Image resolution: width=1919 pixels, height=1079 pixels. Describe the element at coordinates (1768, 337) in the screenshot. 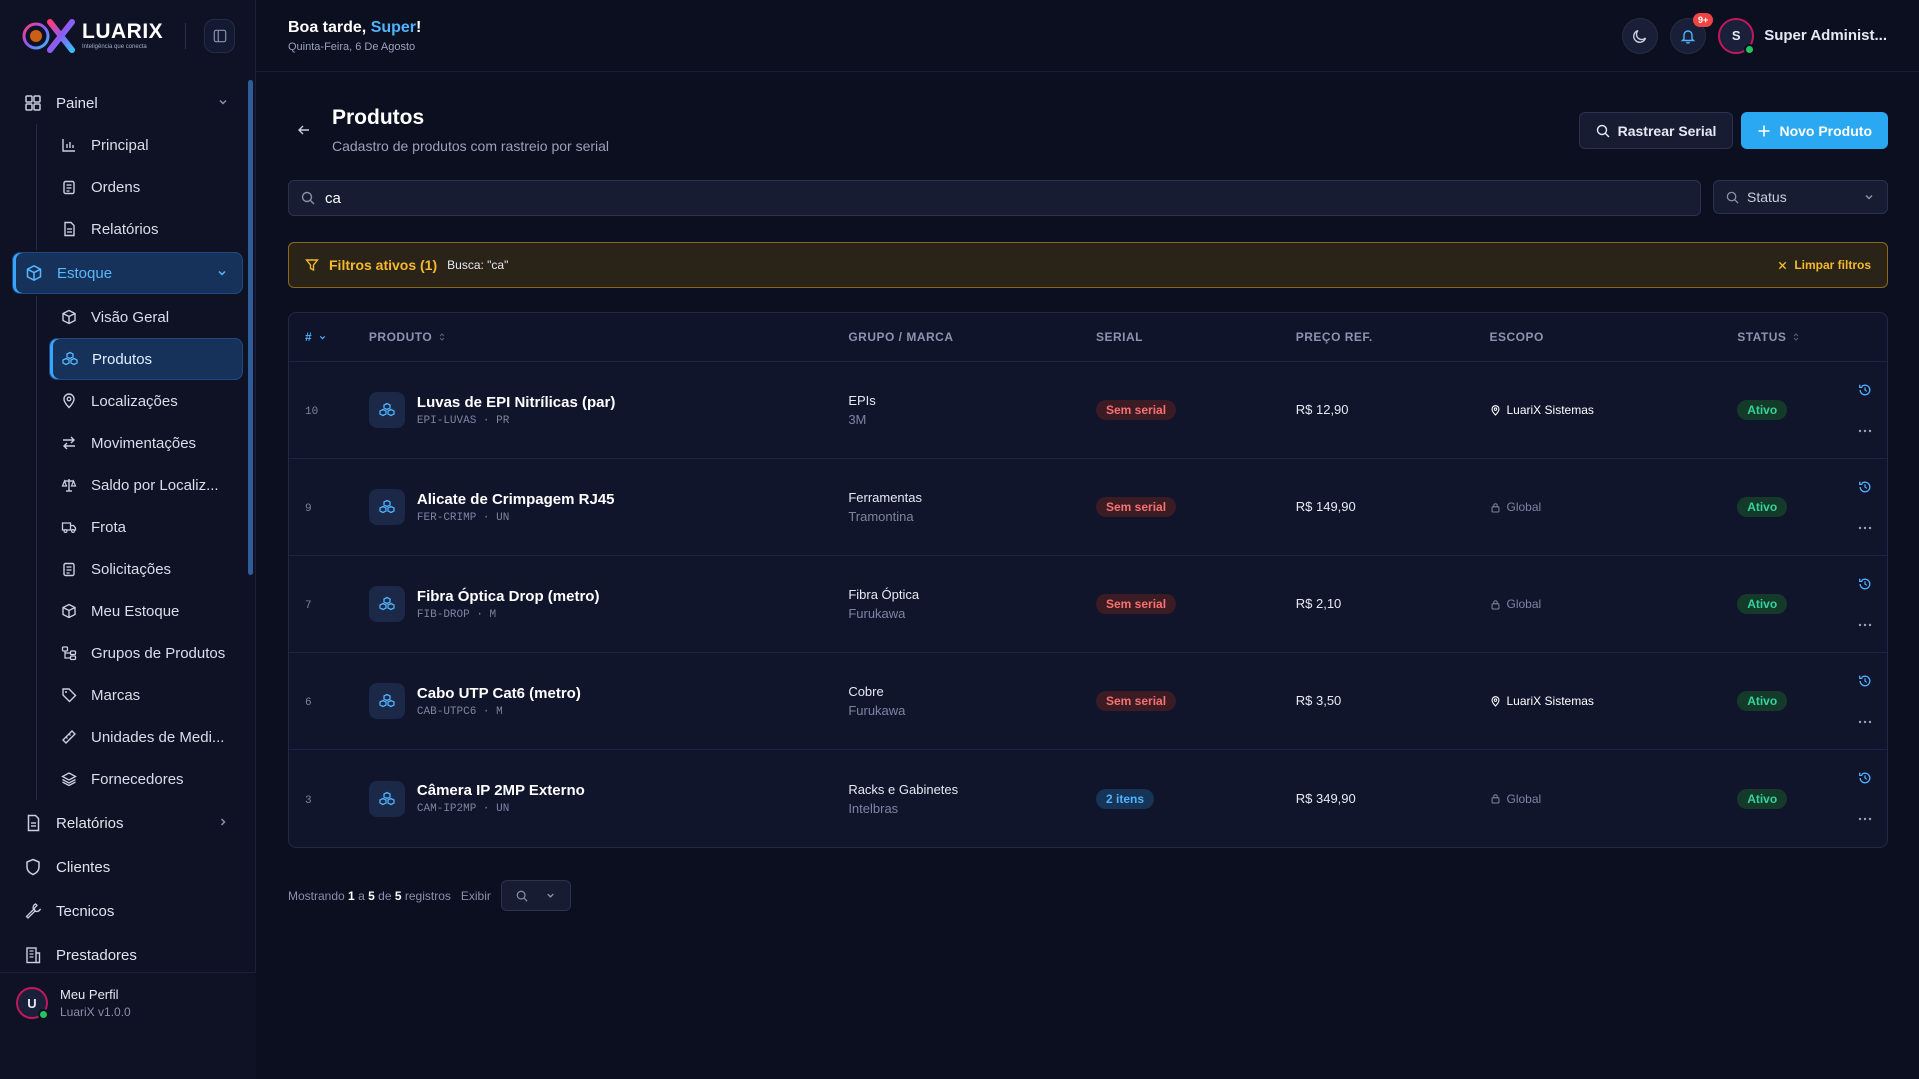

I see `column-header-status: STATUS` at that location.